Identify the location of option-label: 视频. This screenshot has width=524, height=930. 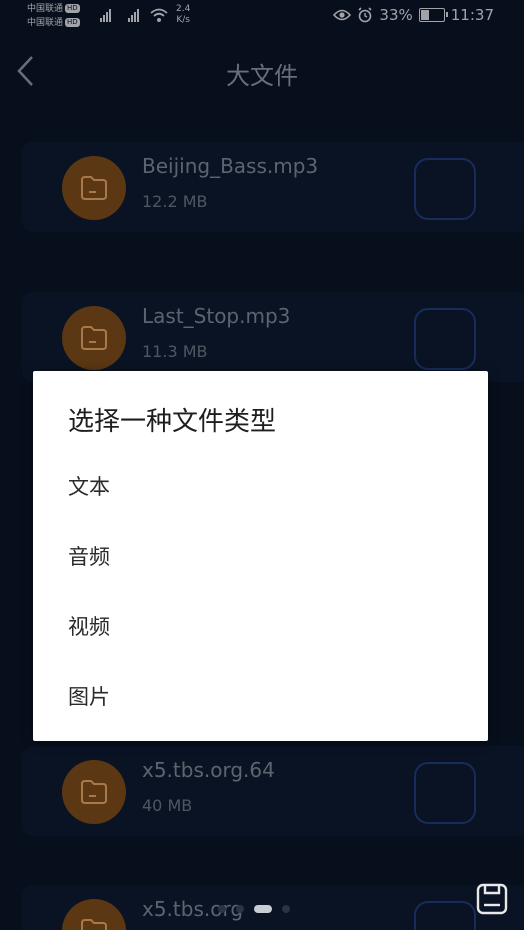
(89, 627).